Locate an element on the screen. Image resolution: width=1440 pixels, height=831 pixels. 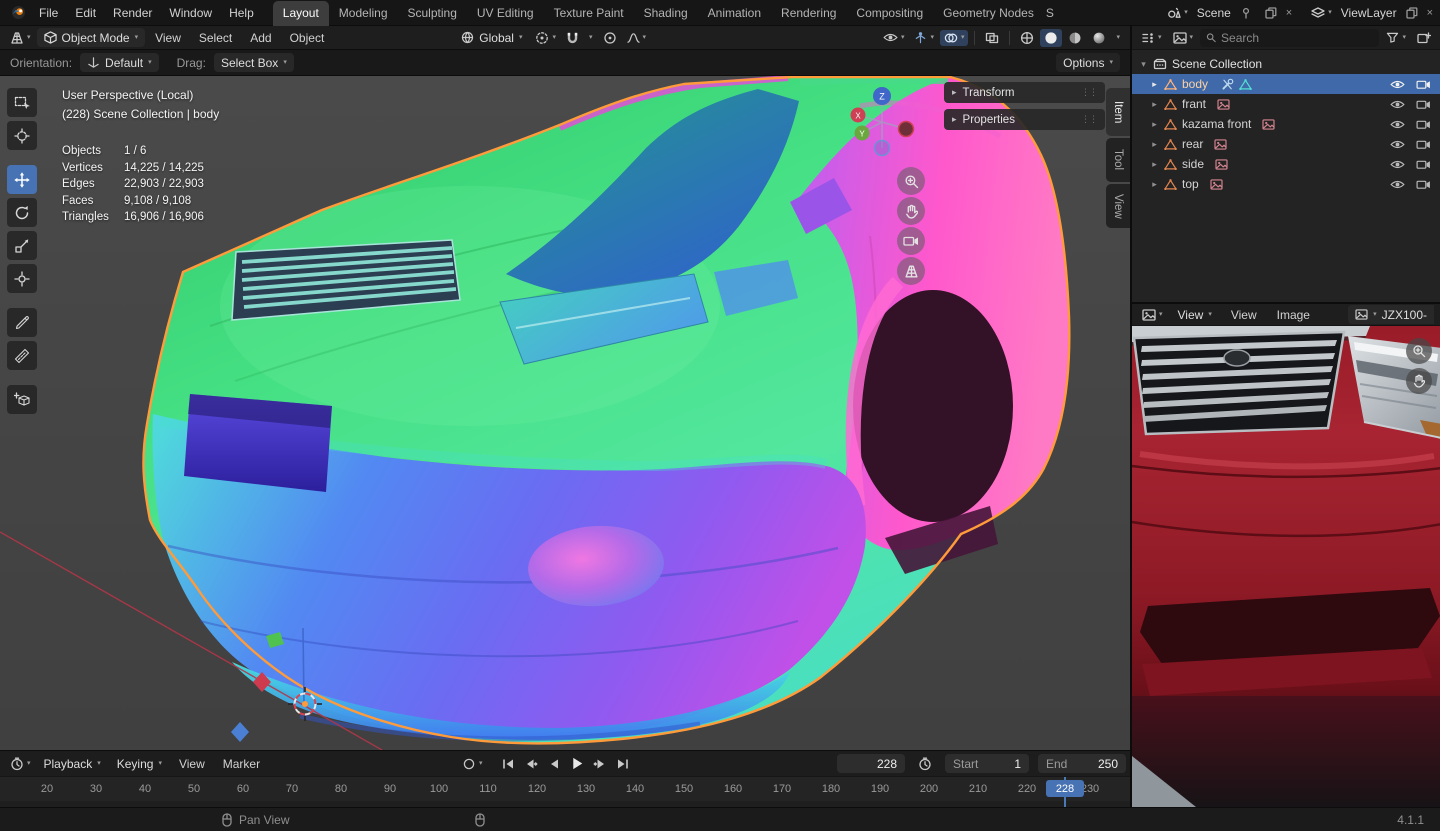
end-frame-field: End 250 is located at coordinates (1082, 763).